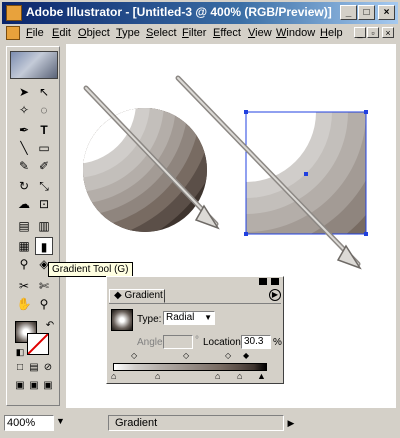 This screenshot has width=400, height=438. I want to click on status-info-field: Gradient, so click(196, 423).